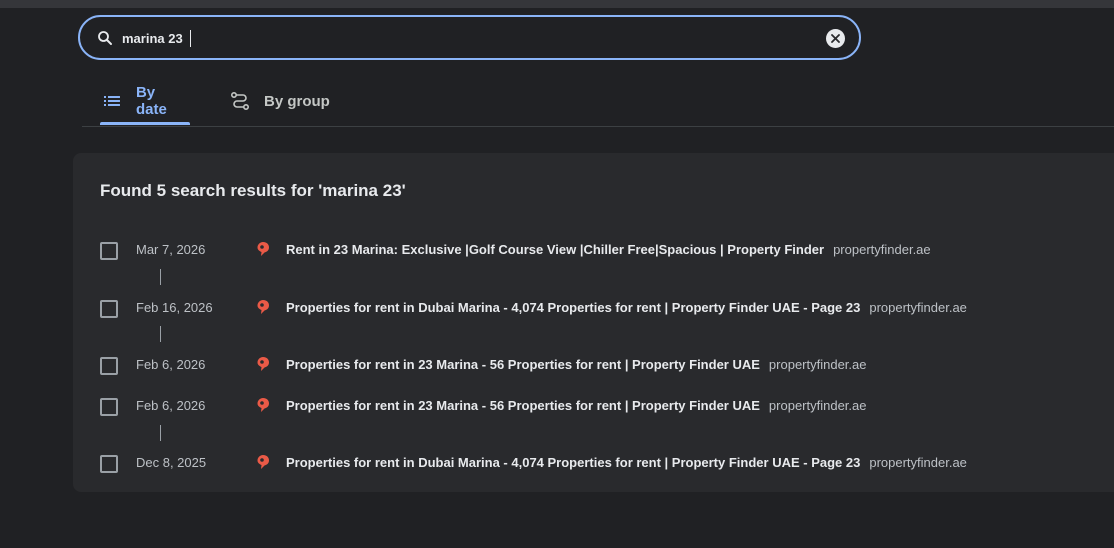 This screenshot has width=1114, height=548. I want to click on results-heading: Found 5 search results for 'marina 23', so click(253, 190).